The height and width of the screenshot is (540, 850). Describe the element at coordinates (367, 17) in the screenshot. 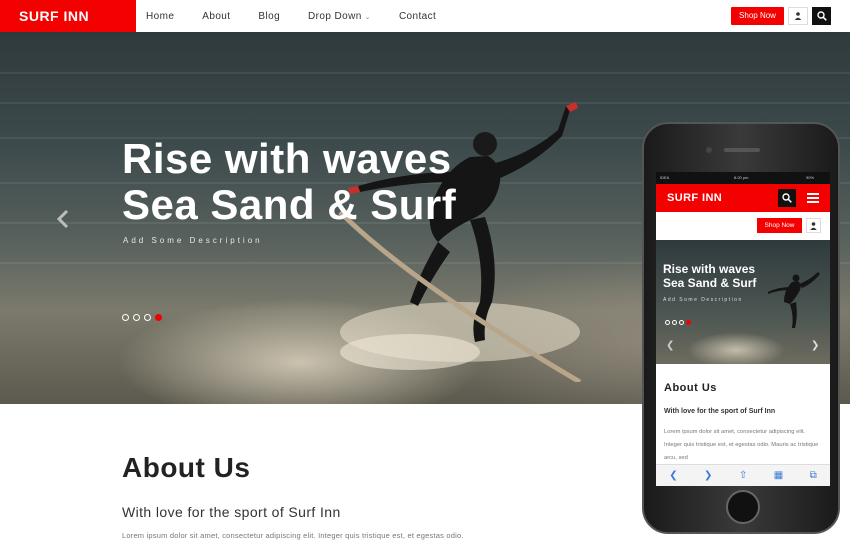

I see `chevron-down-icon: ⌄` at that location.